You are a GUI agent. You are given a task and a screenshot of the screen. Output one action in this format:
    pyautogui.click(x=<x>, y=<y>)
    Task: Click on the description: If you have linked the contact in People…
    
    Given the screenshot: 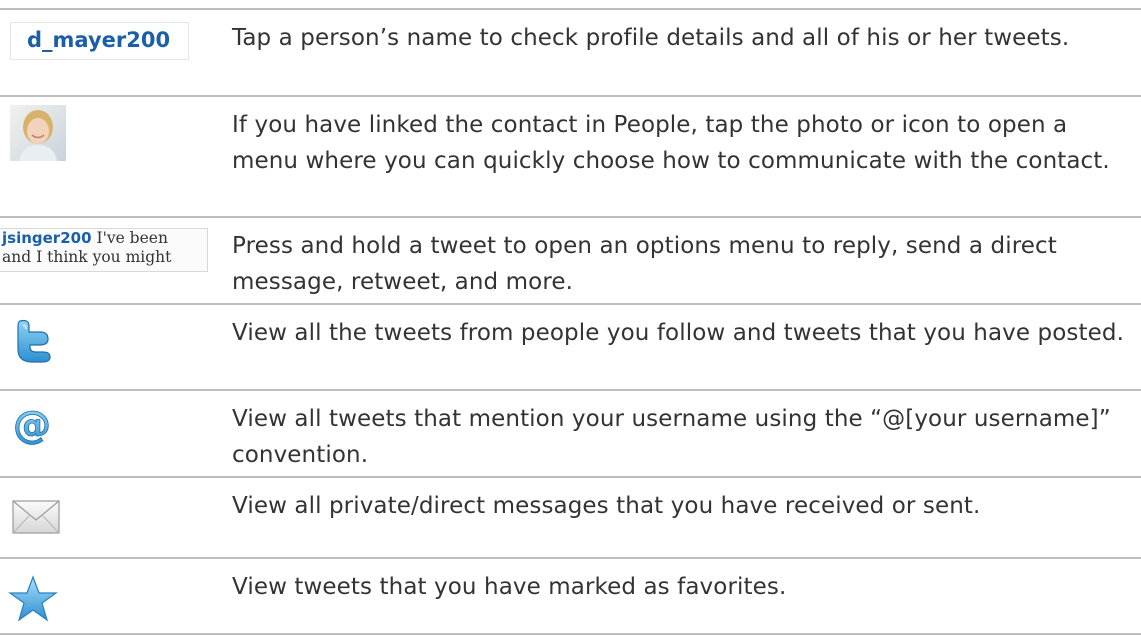 What is the action you would take?
    pyautogui.click(x=671, y=143)
    